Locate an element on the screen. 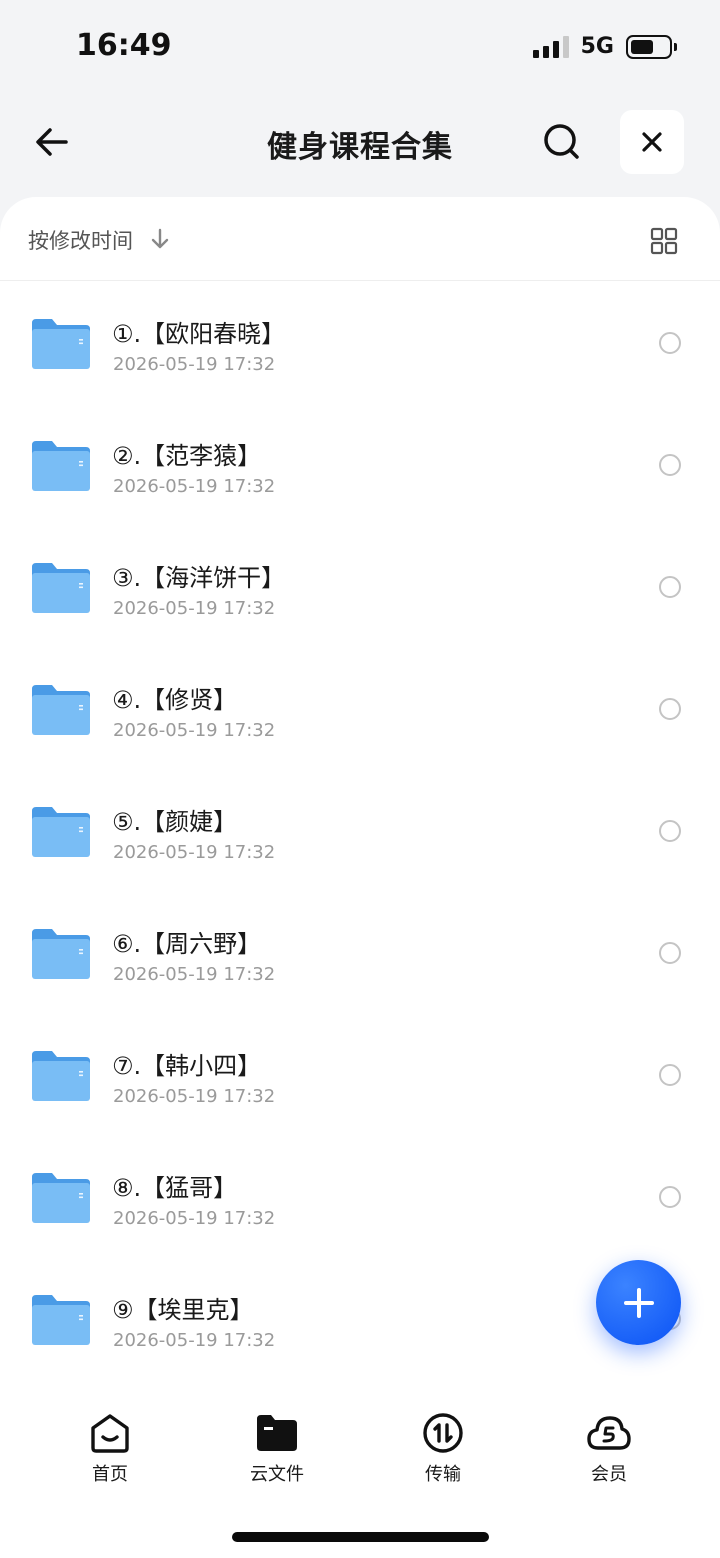  file-list-item: ⑦.【韩小四】 2026-05-19 17:32 is located at coordinates (360, 1075).